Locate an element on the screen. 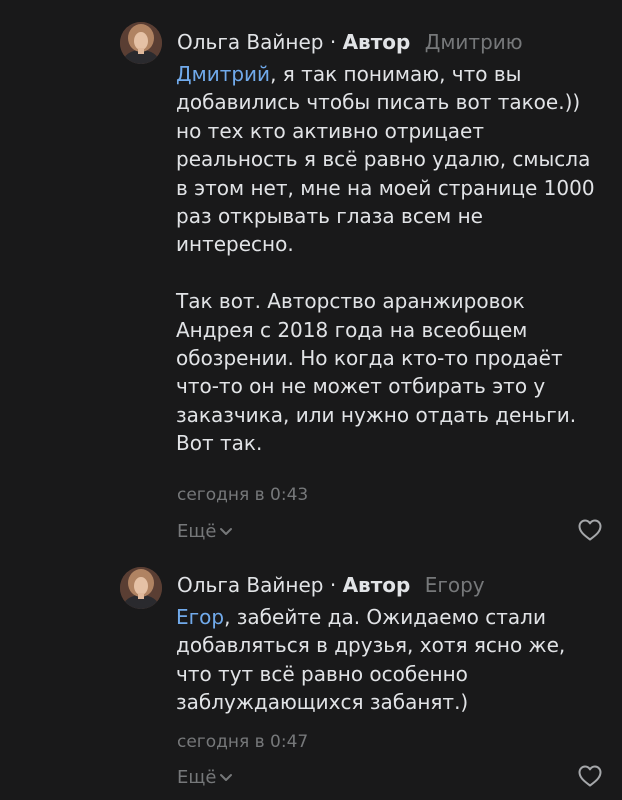 This screenshot has width=622, height=800. comment-header: Ольга Вайнер · Автор Дмитрию is located at coordinates (350, 42).